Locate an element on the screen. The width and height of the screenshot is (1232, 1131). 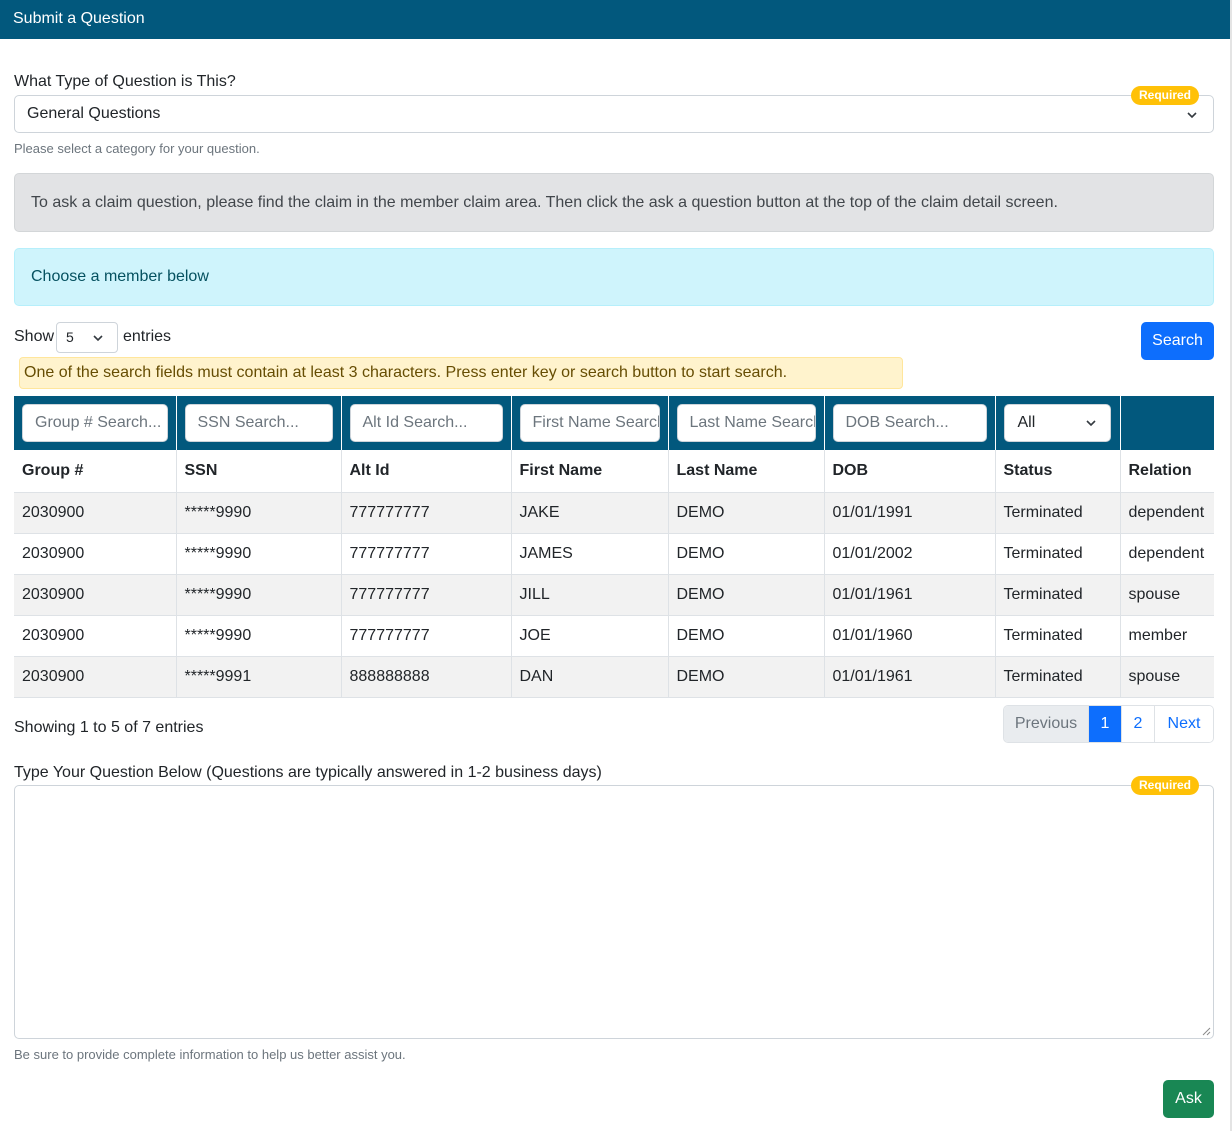
table-info: Showing 1 to 5 of 7 entries is located at coordinates (109, 727).